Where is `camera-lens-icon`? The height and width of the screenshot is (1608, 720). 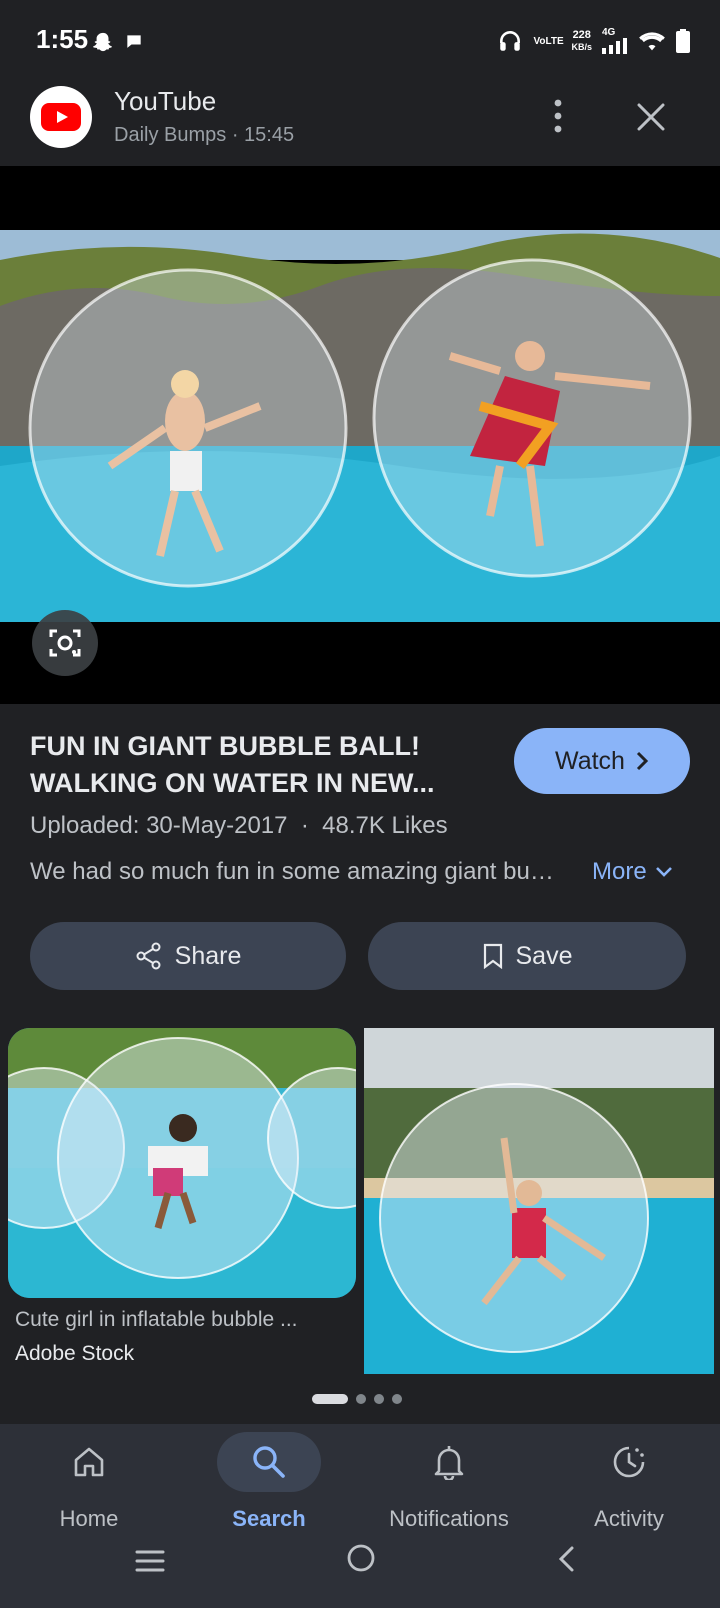 camera-lens-icon is located at coordinates (65, 643).